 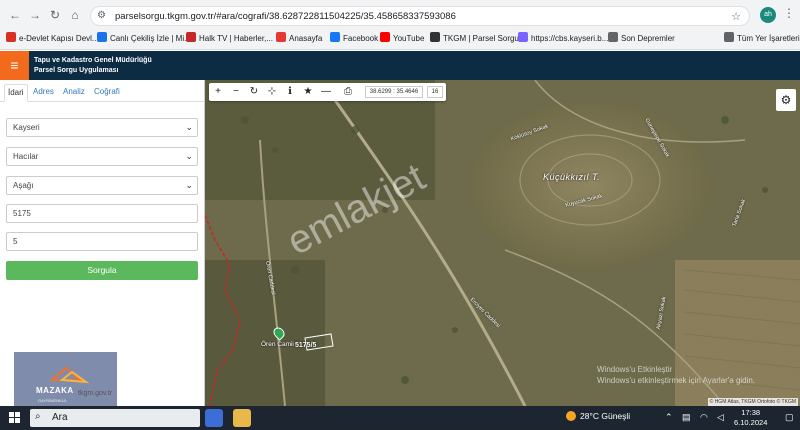 What do you see at coordinates (60, 417) in the screenshot?
I see `search-placeholder: Ara` at bounding box center [60, 417].